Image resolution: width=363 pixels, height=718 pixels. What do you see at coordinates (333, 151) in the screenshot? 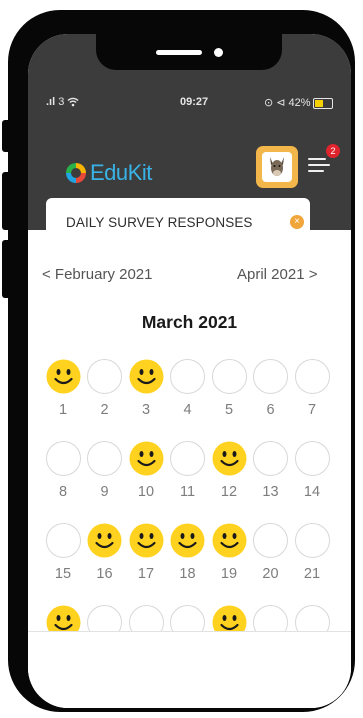
I see `notification-badge: 2` at bounding box center [333, 151].